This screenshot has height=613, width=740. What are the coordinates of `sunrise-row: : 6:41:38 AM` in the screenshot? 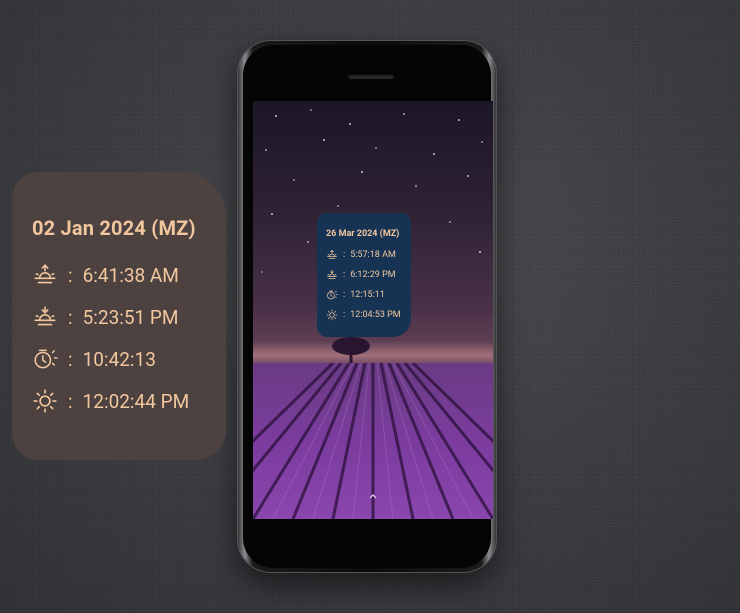 It's located at (129, 275).